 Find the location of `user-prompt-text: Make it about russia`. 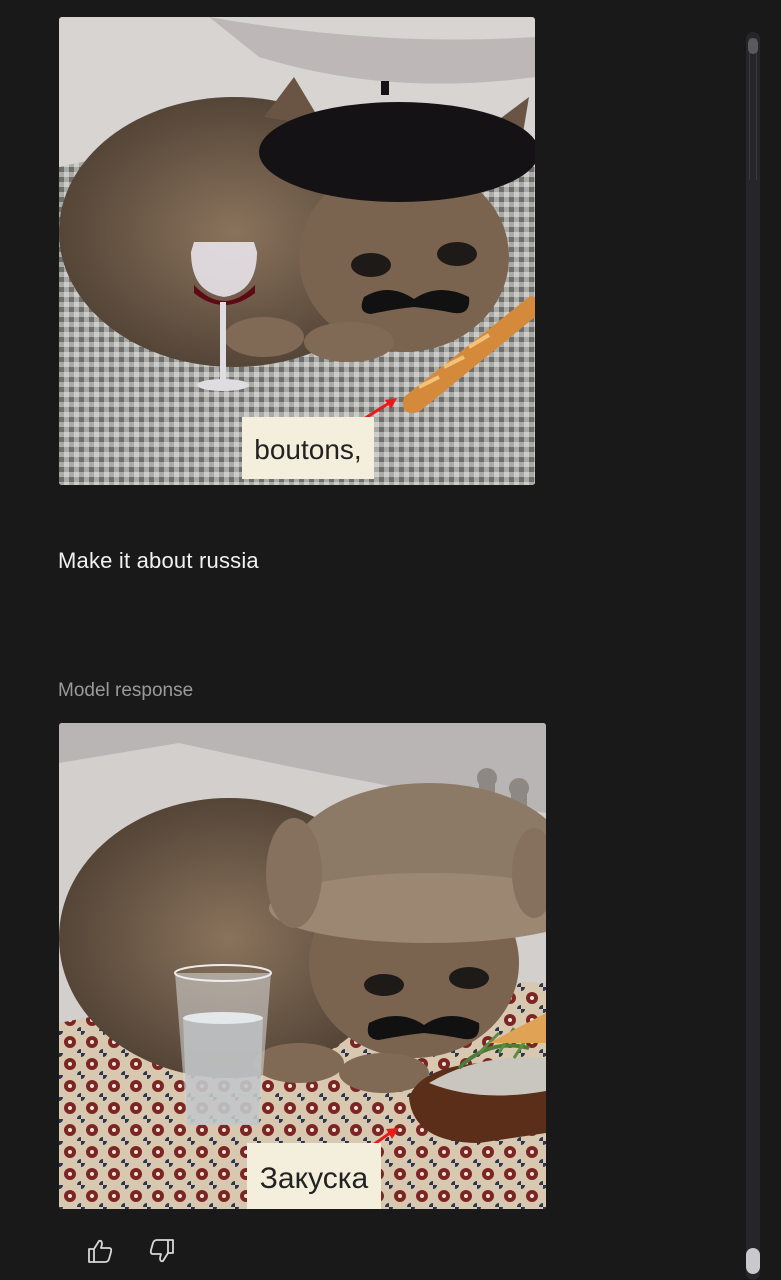

user-prompt-text: Make it about russia is located at coordinates (158, 560).